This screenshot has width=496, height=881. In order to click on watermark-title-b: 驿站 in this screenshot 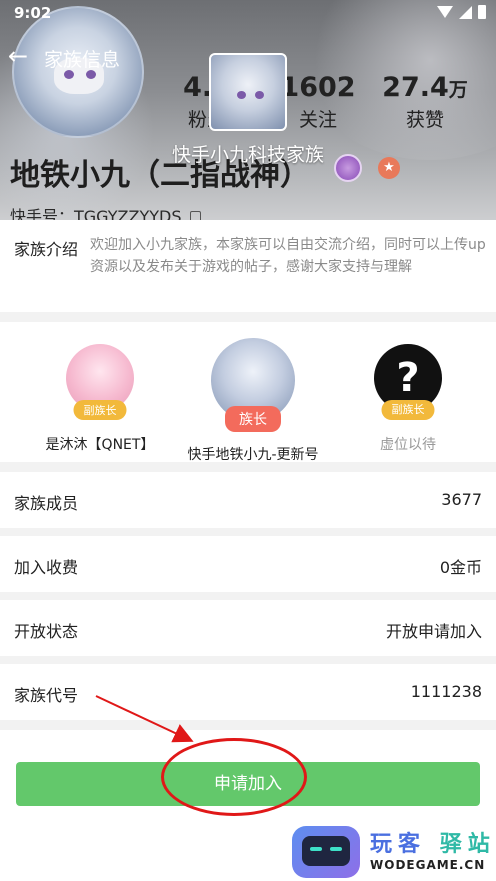, I will do `click(467, 844)`.